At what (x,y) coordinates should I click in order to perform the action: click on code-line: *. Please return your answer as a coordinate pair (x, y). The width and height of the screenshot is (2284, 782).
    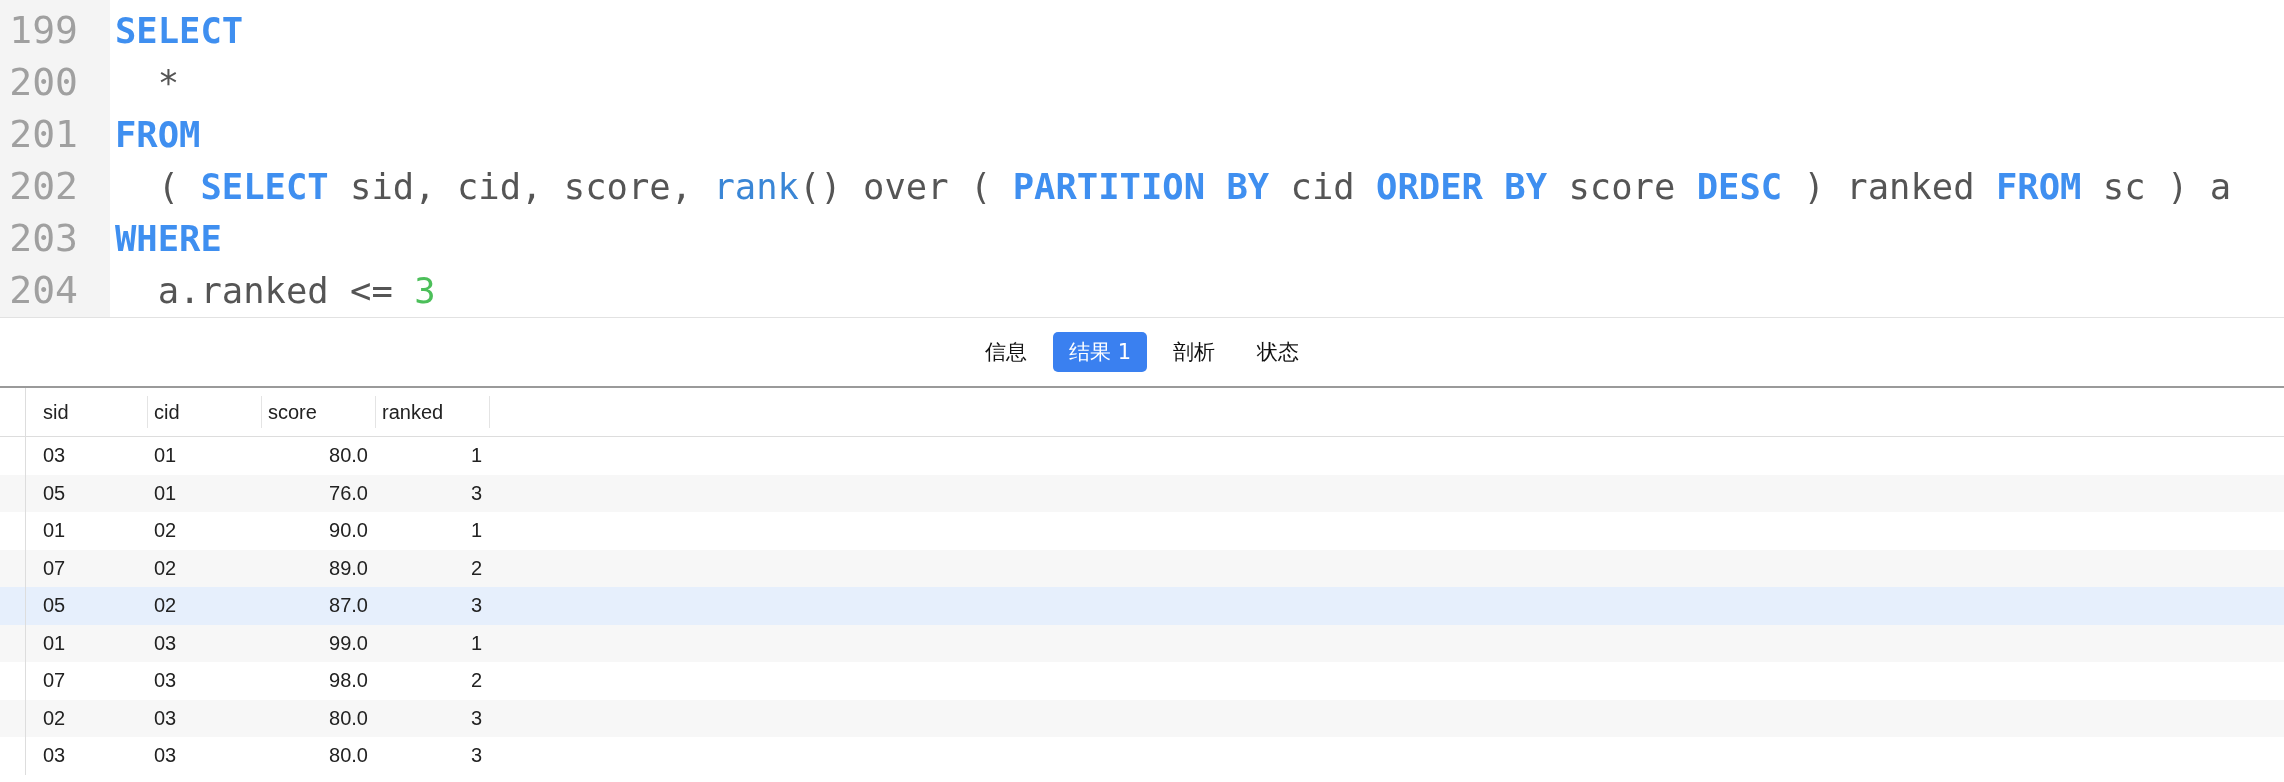
    Looking at the image, I should click on (168, 82).